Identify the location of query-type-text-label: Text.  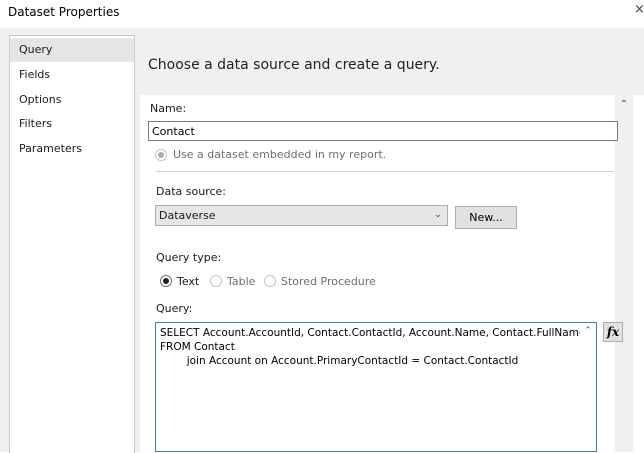
(188, 281).